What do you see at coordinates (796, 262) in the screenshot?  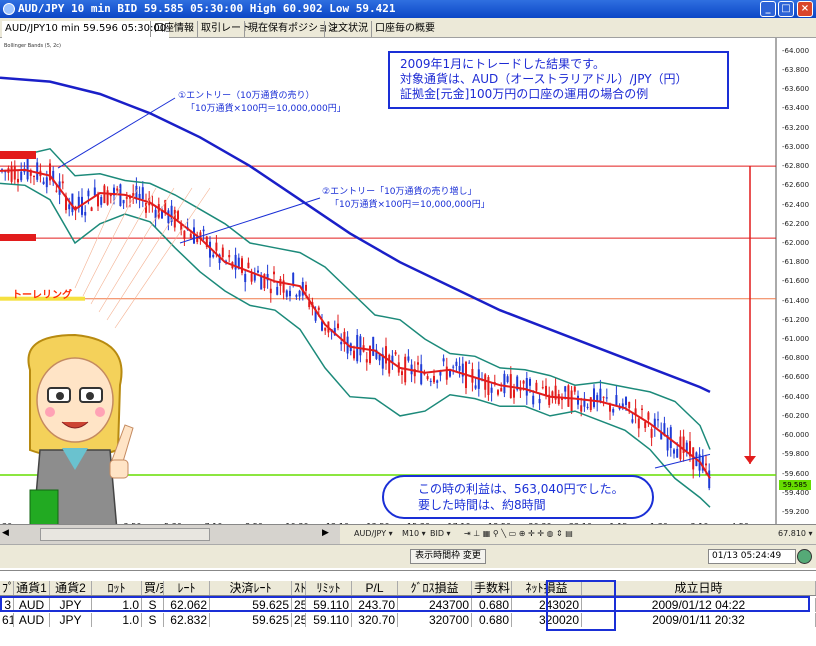 I see `y-tick-label: -61.800` at bounding box center [796, 262].